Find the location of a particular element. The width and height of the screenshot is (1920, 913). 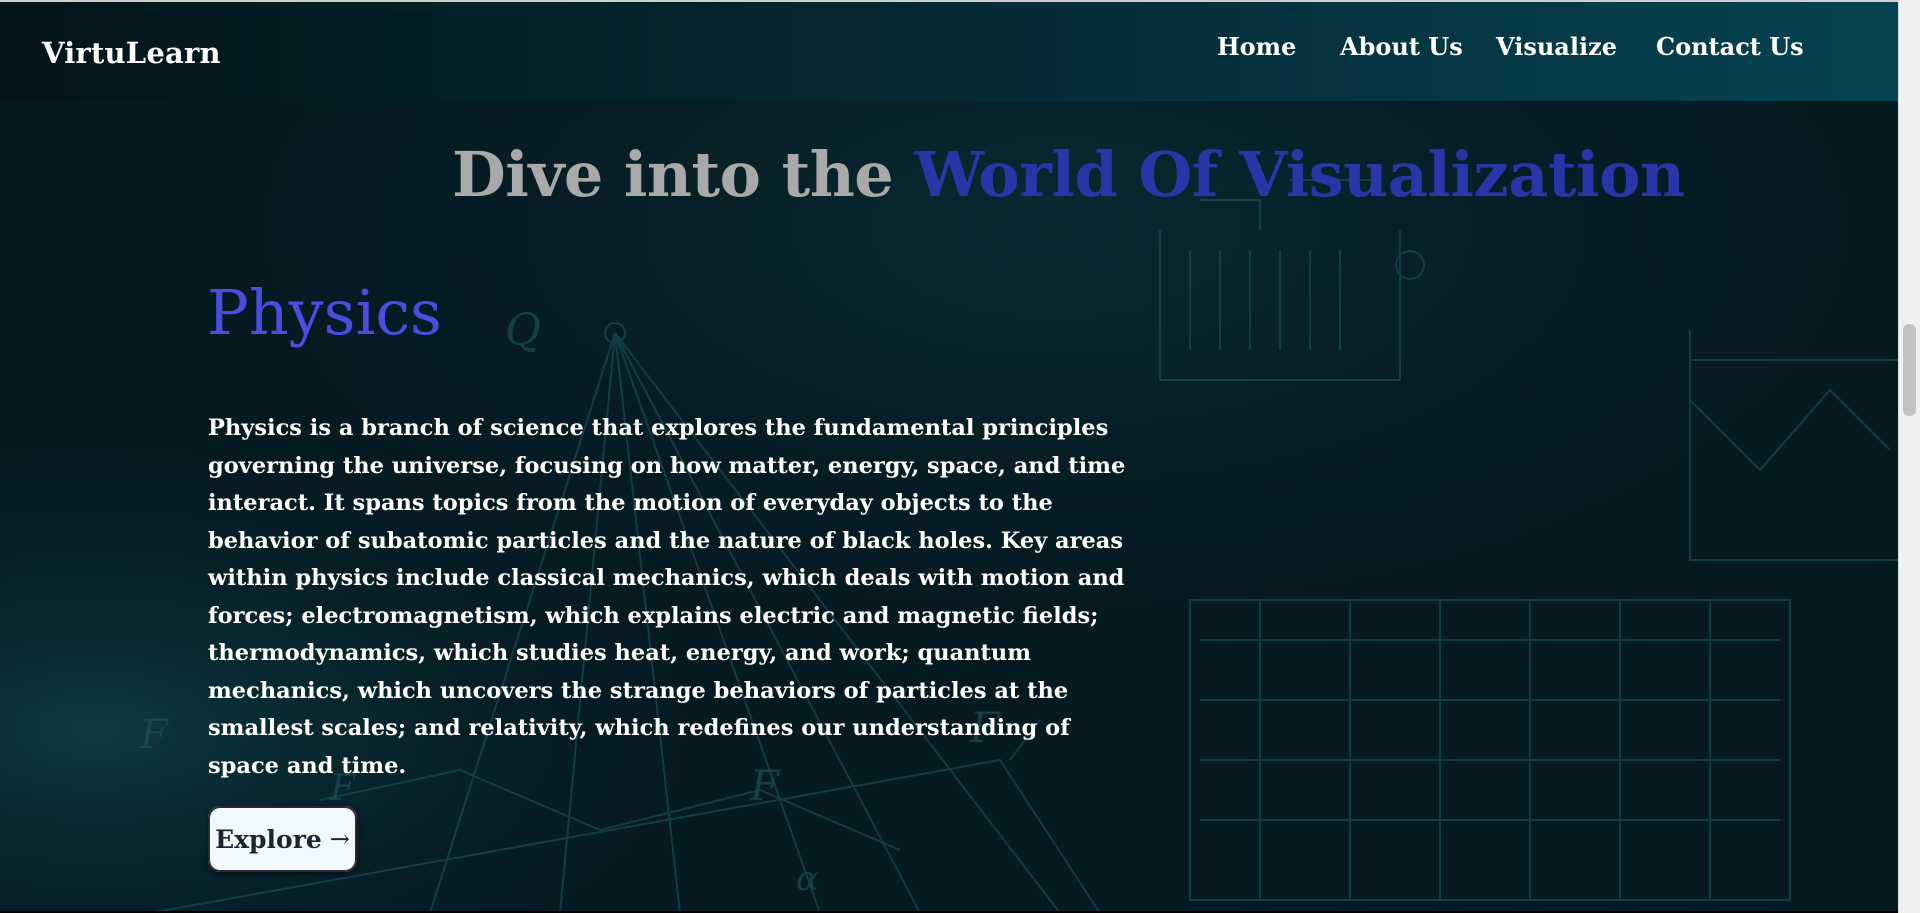

nav-visualize-link: Visualize is located at coordinates (1556, 46).